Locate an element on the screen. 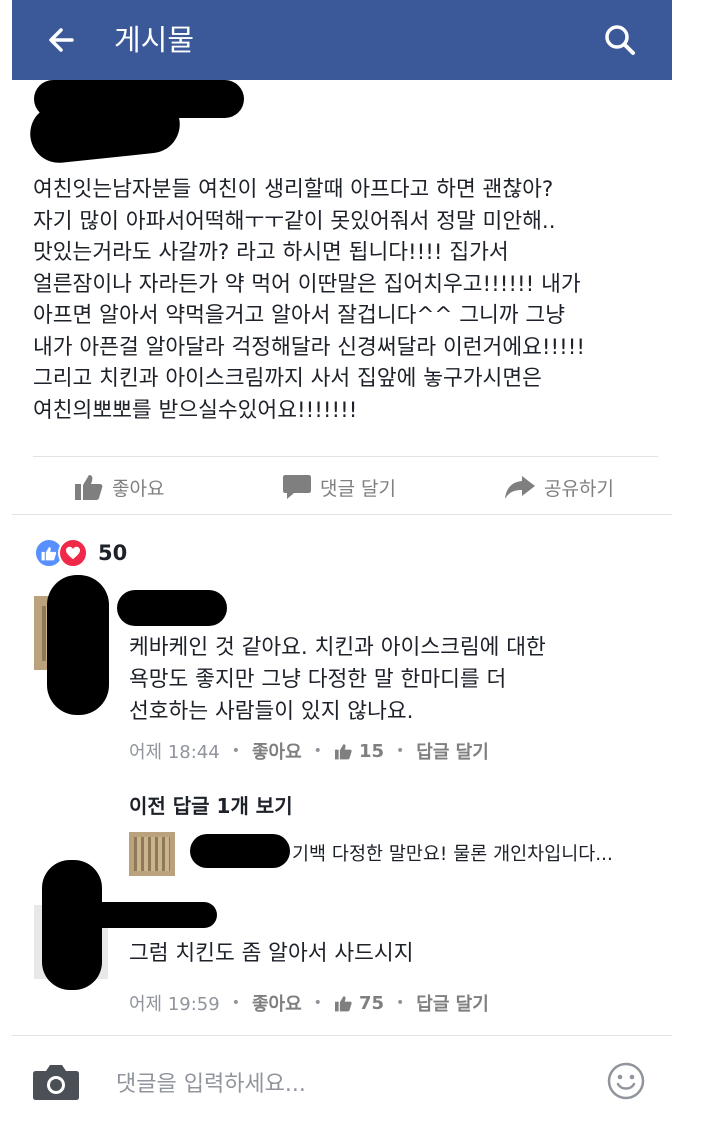  smiley-icon is located at coordinates (626, 1081).